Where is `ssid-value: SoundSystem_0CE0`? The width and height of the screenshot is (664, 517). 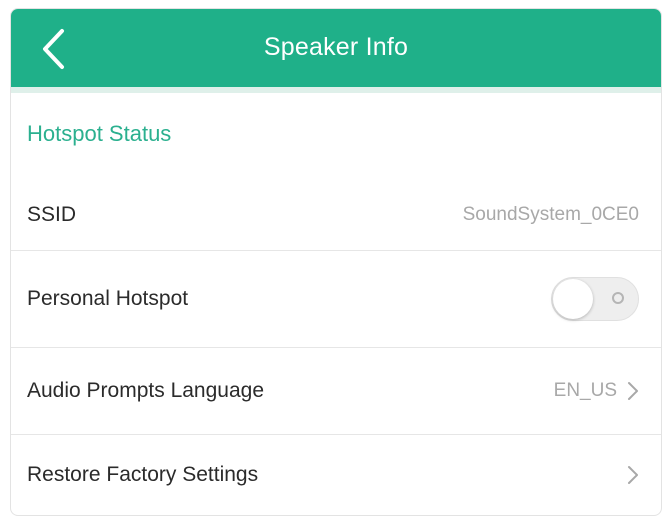
ssid-value: SoundSystem_0CE0 is located at coordinates (550, 214).